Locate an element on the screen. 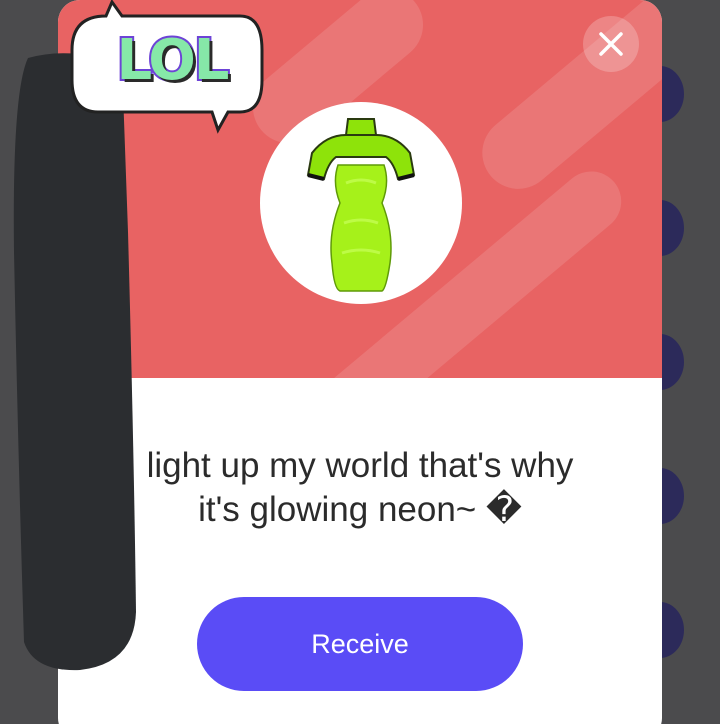 This screenshot has height=724, width=720. close-button is located at coordinates (611, 44).